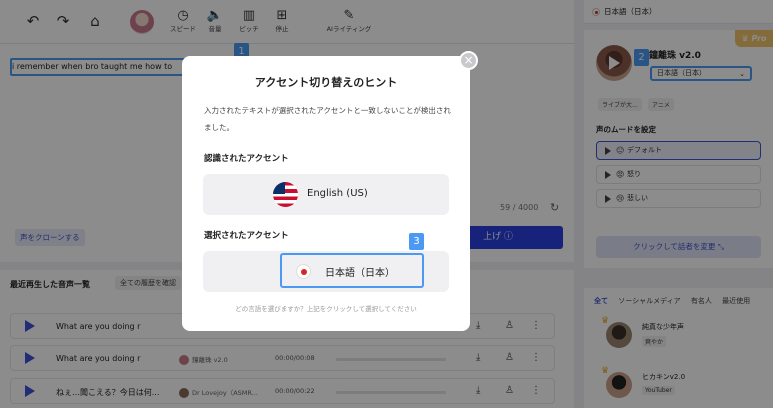 The height and width of the screenshot is (408, 773). I want to click on japan-flag-icon, so click(303, 271).